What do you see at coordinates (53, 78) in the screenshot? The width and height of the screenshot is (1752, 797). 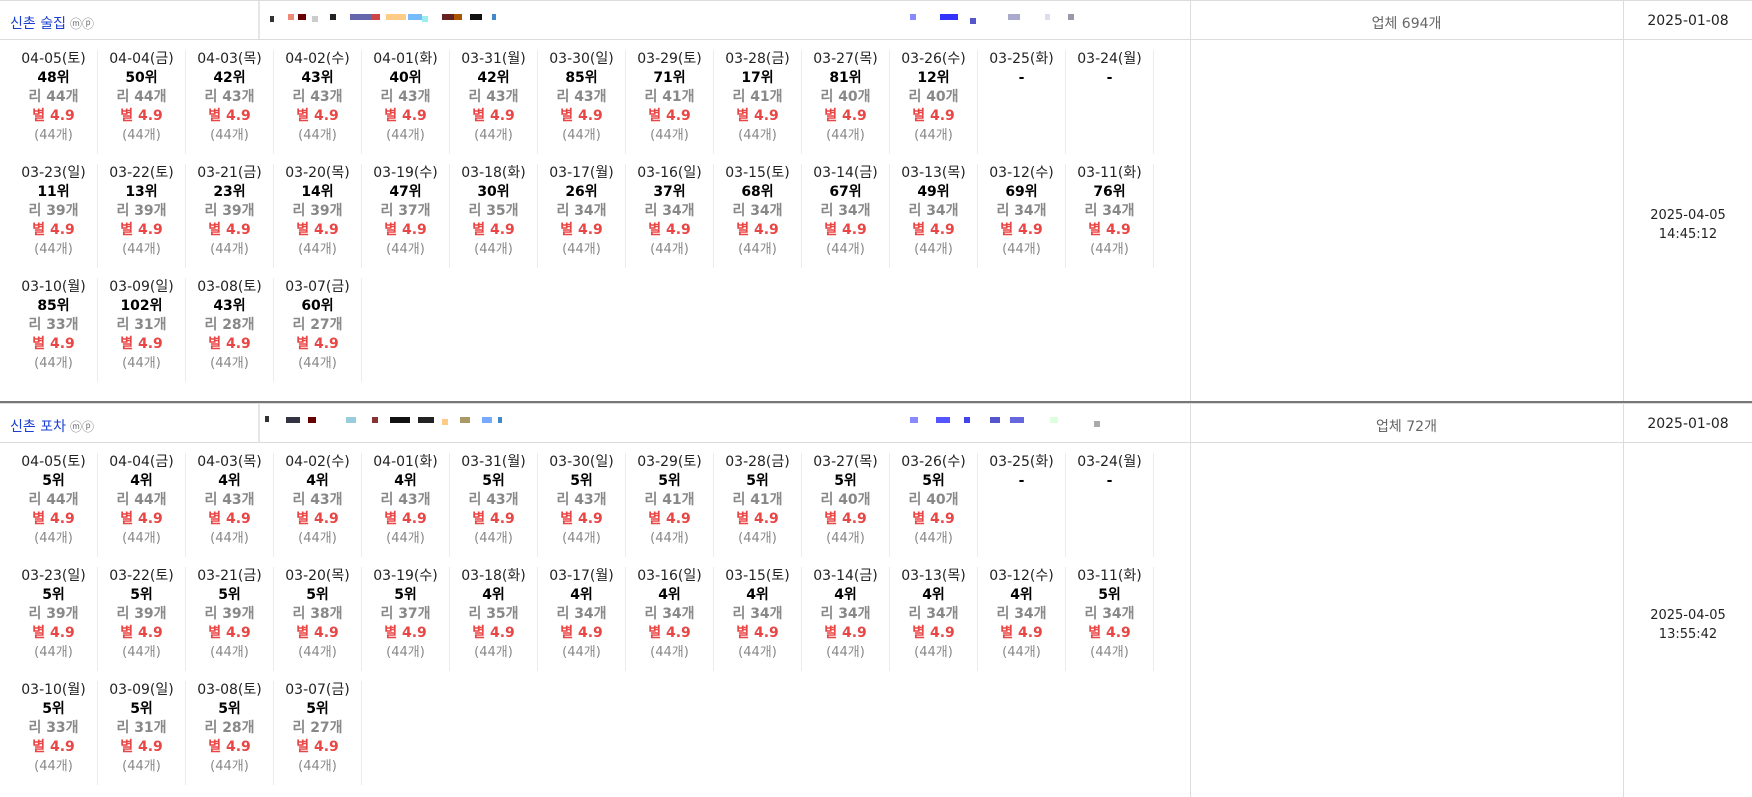 I see `day-rank: 48위` at bounding box center [53, 78].